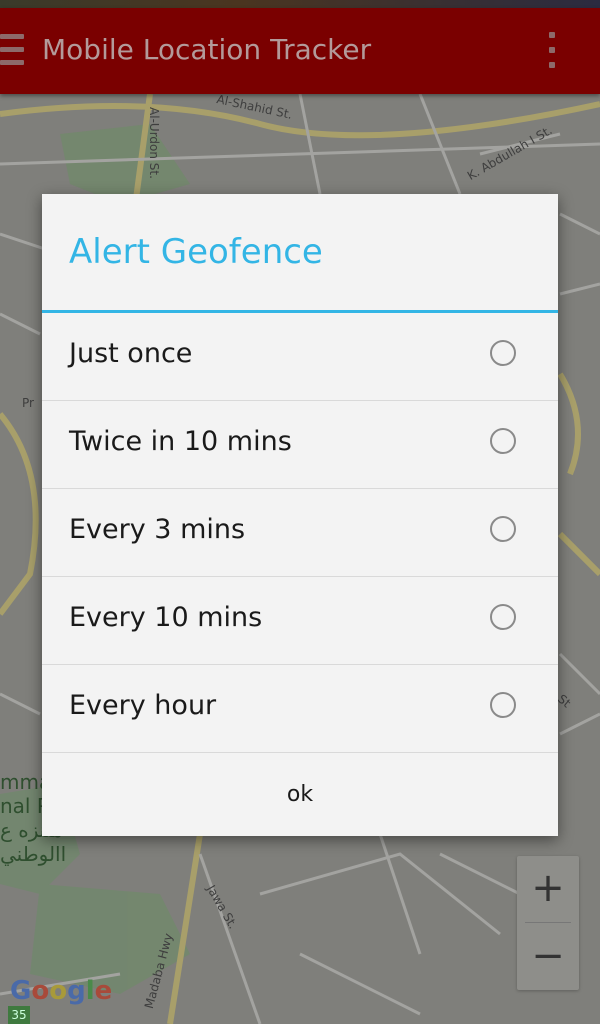 Image resolution: width=600 pixels, height=1024 pixels. Describe the element at coordinates (153, 143) in the screenshot. I see `street-label: Al-Urdon St.` at that location.